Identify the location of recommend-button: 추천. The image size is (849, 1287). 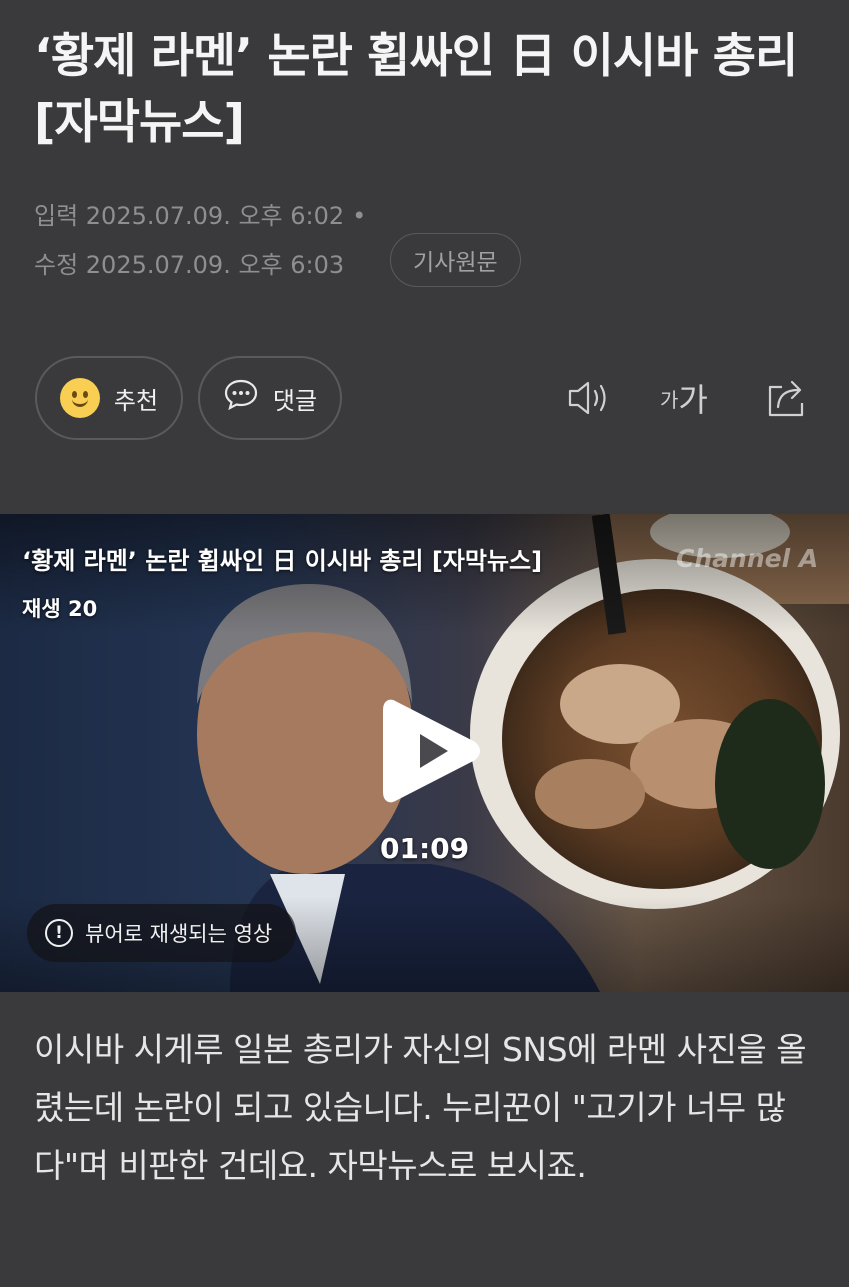
(109, 398).